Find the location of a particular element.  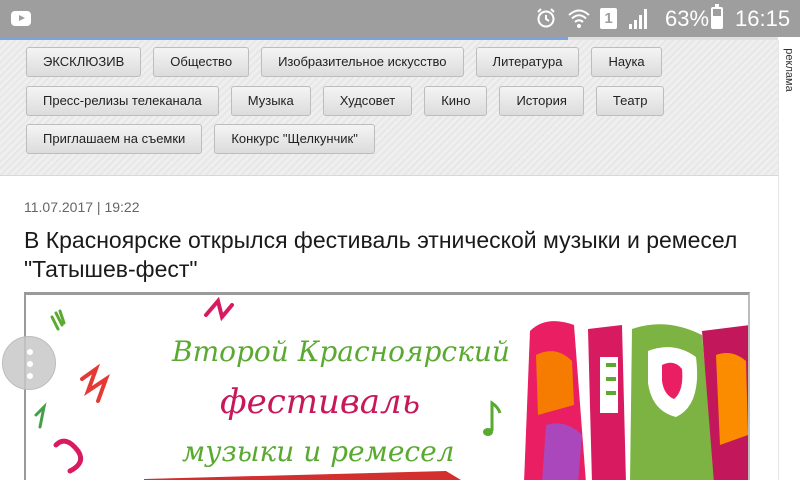

category-art-council-button: Худсовет is located at coordinates (367, 101).